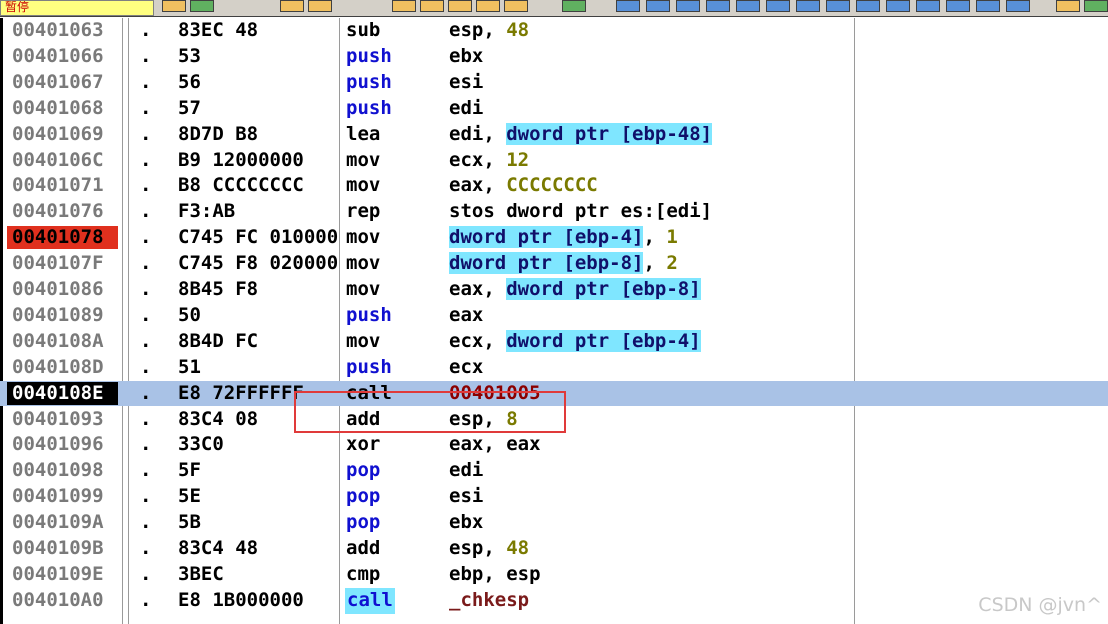  Describe the element at coordinates (460, 6) in the screenshot. I see `trace-into-button` at that location.